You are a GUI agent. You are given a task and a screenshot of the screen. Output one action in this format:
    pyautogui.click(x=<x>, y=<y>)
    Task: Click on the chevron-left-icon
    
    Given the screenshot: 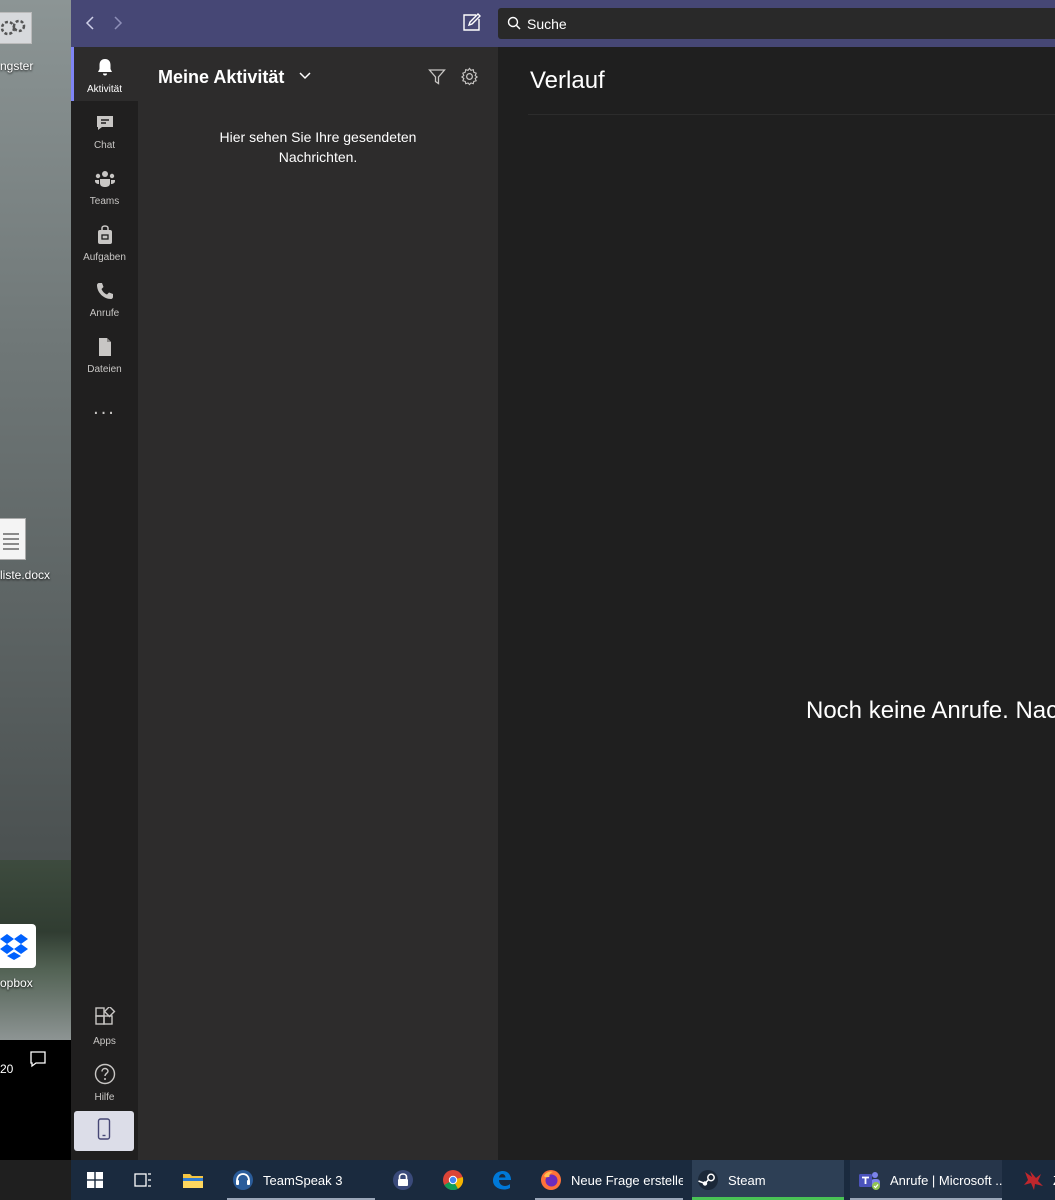 What is the action you would take?
    pyautogui.click(x=90, y=23)
    